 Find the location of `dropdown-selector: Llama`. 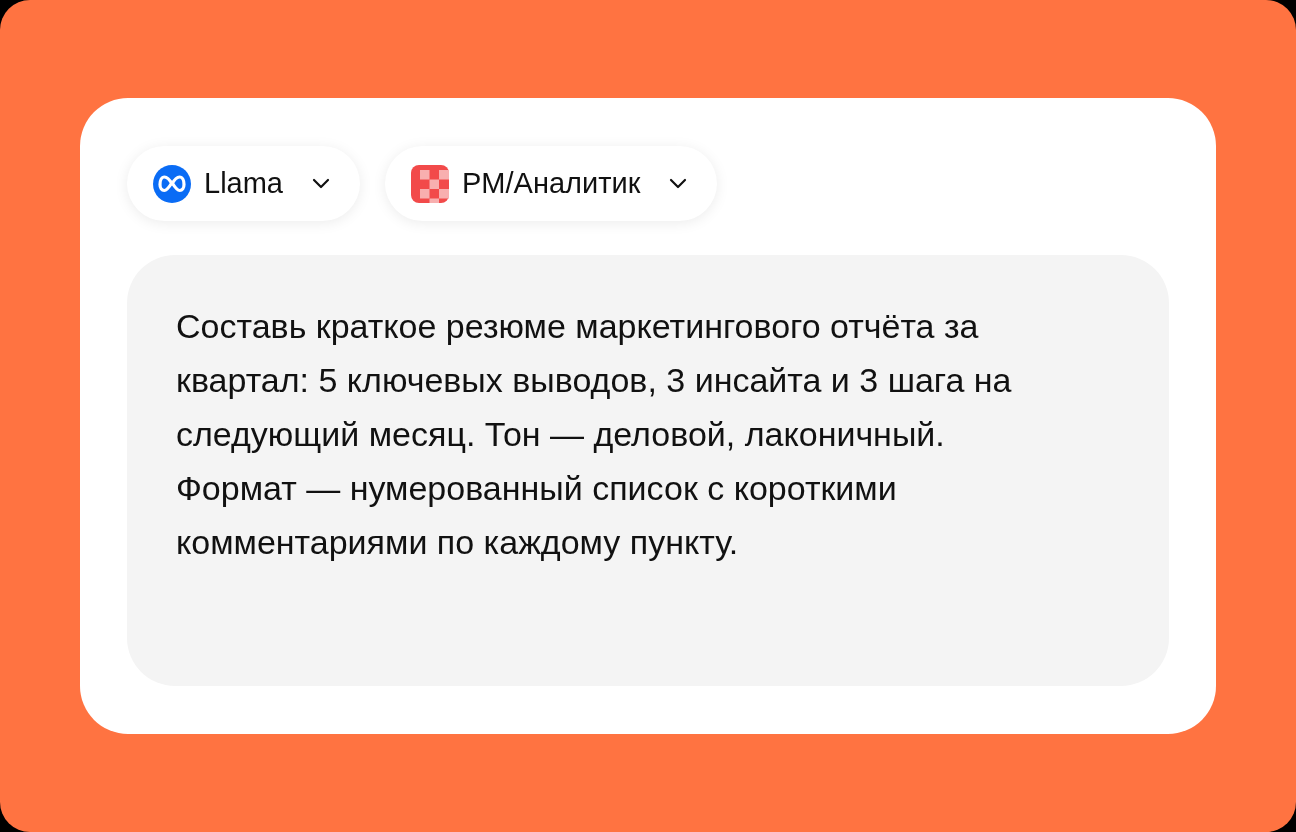

dropdown-selector: Llama is located at coordinates (243, 183).